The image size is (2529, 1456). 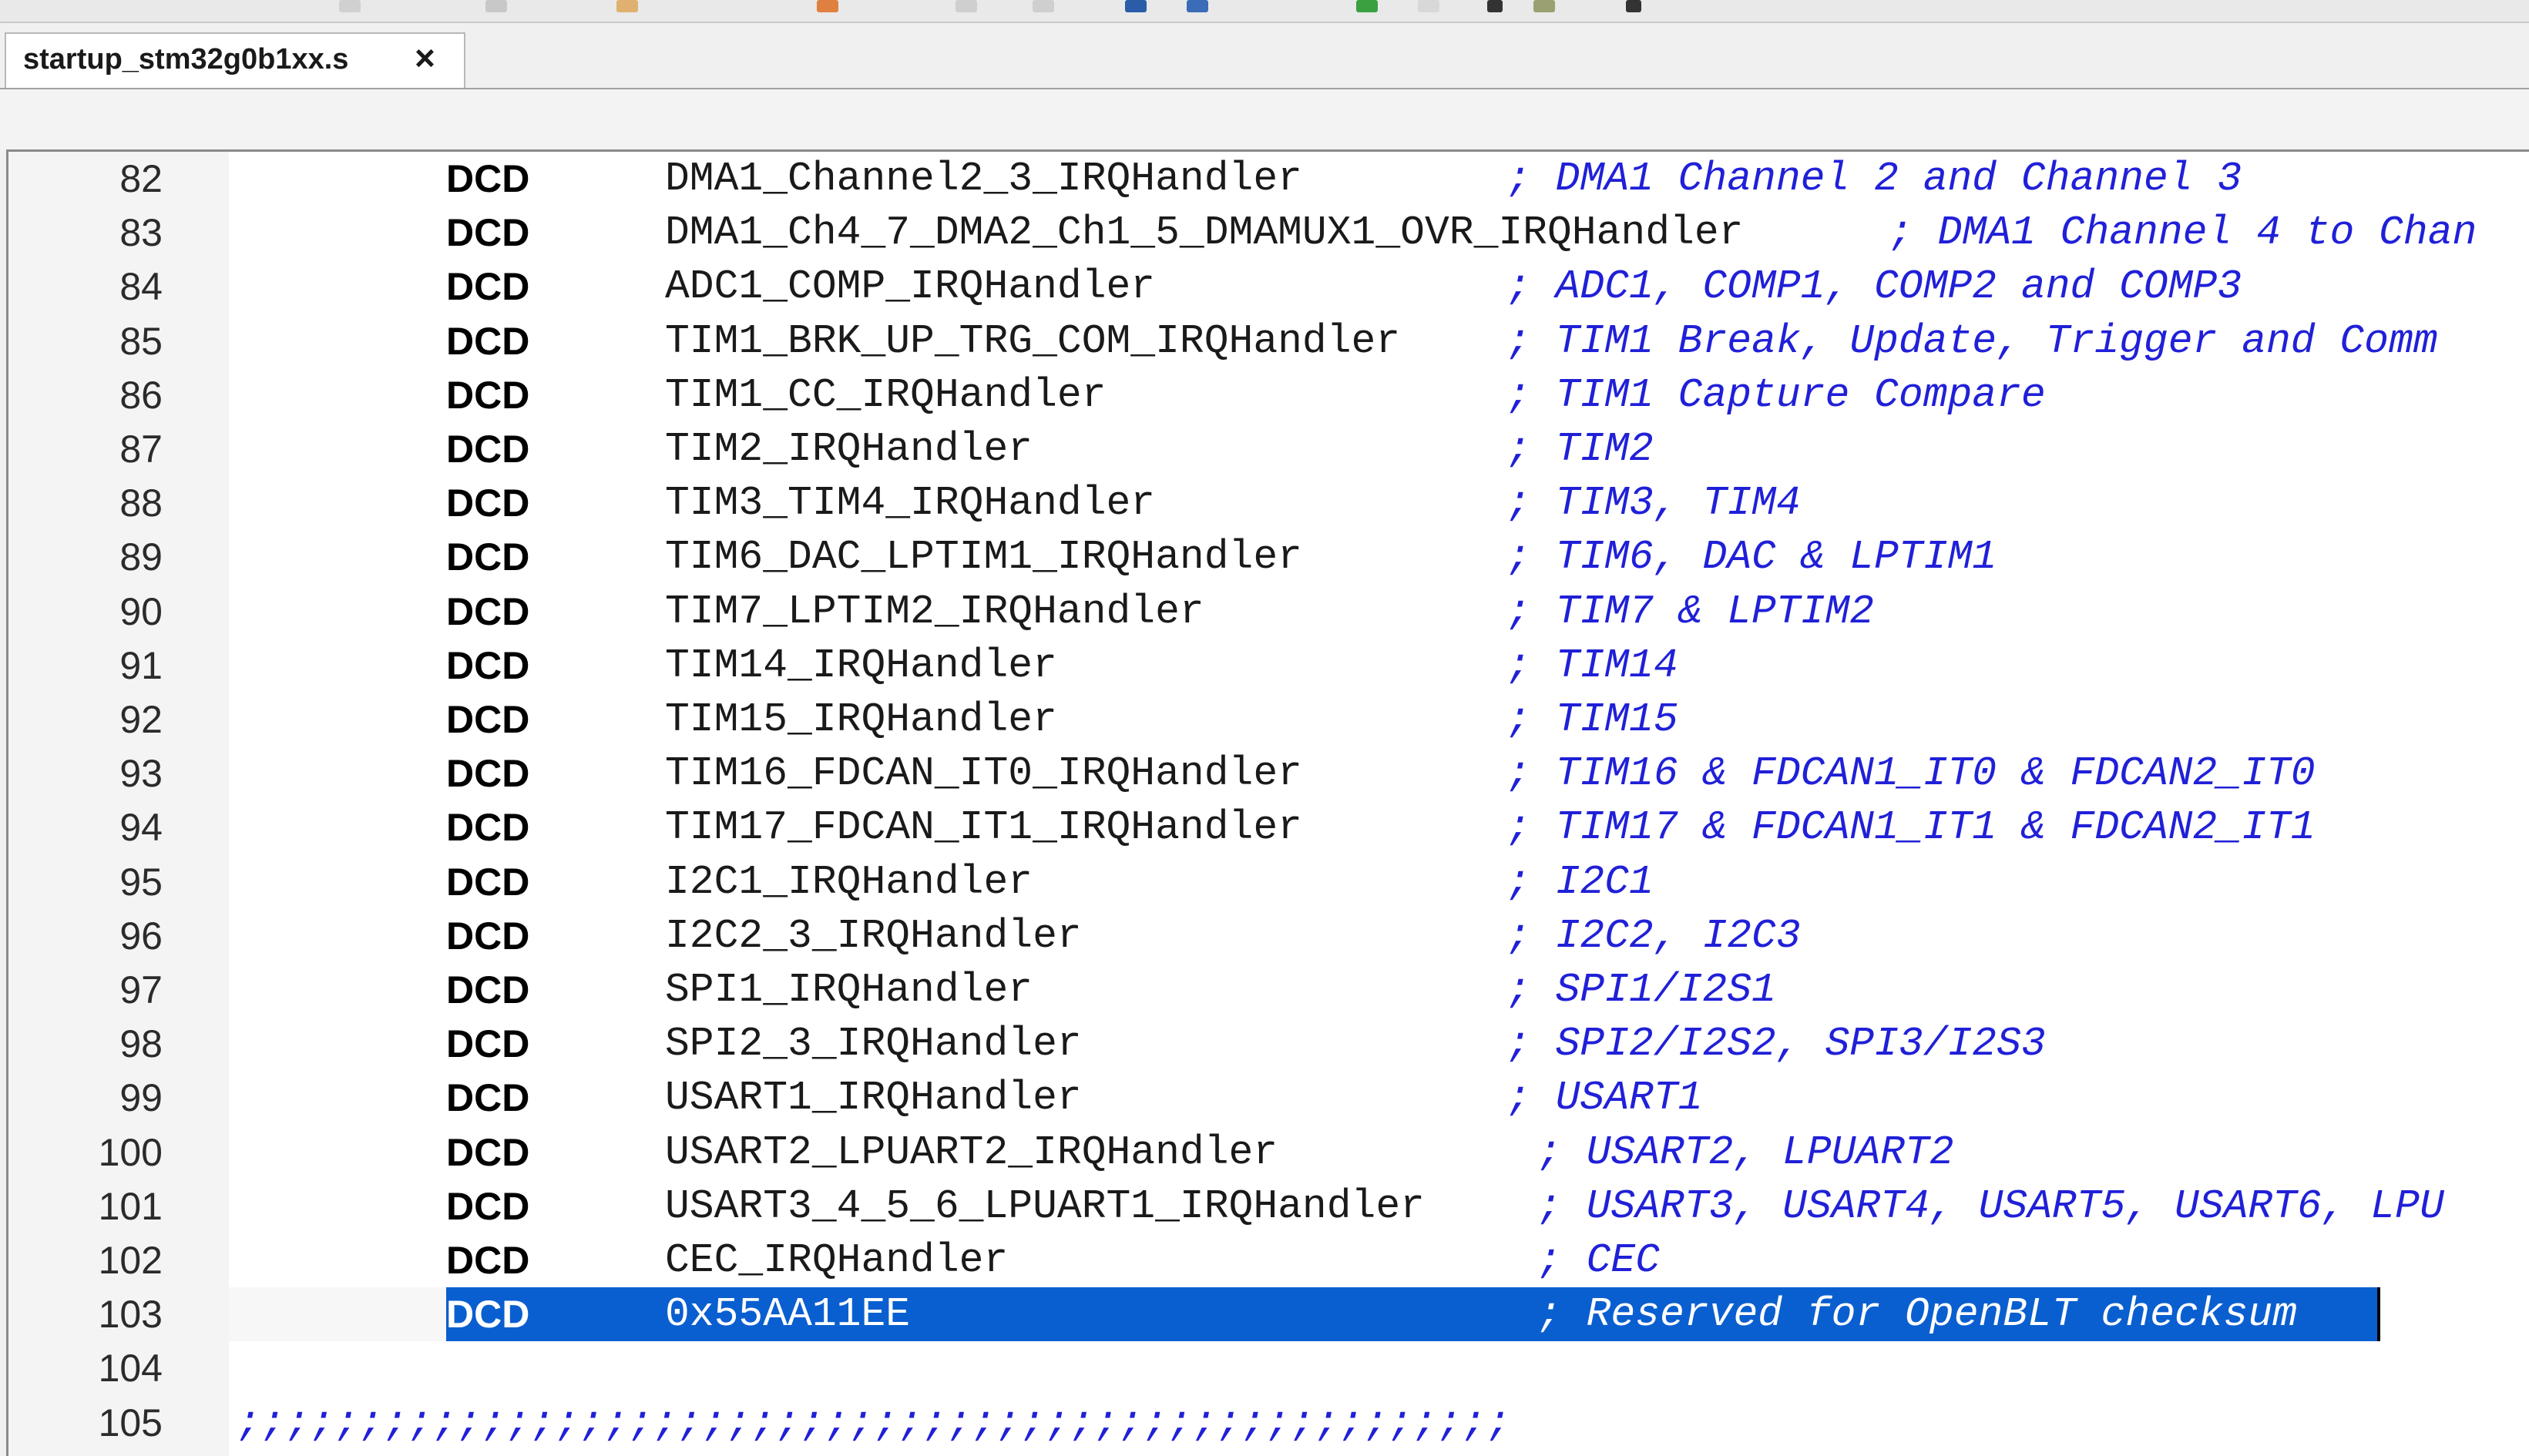 What do you see at coordinates (1268, 1098) in the screenshot?
I see `code-line: 99 DCD USART1_IRQHandler ; USART1` at bounding box center [1268, 1098].